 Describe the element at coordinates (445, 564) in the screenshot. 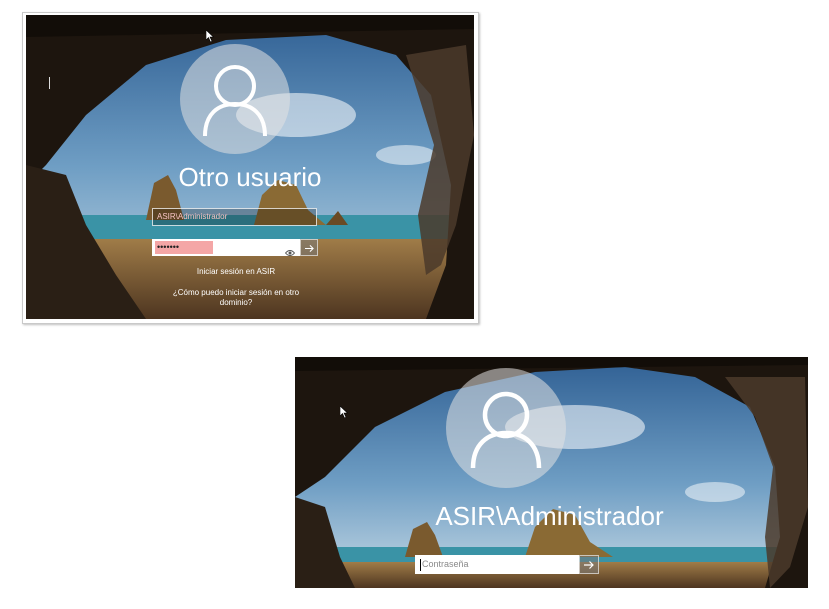

I see `password-placeholder: Contraseña` at that location.